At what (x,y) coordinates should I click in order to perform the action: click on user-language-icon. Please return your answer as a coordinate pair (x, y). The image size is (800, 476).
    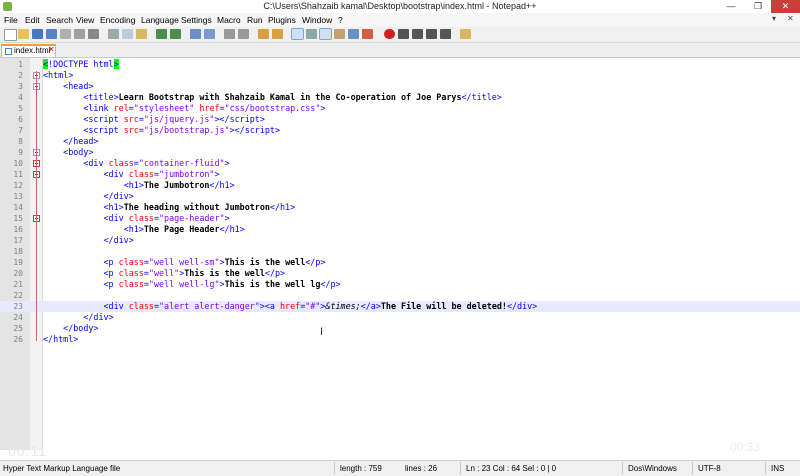
    Looking at the image, I should click on (339, 34).